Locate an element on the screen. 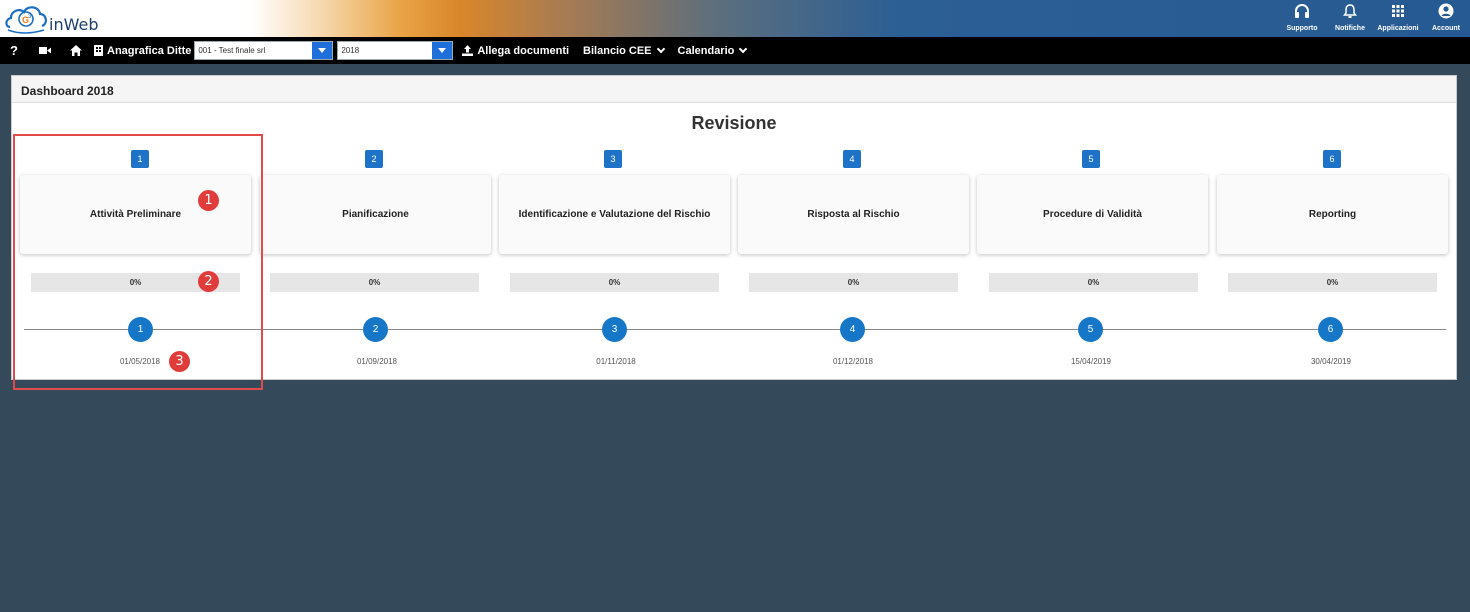  calendario-menu: Calendario is located at coordinates (712, 50).